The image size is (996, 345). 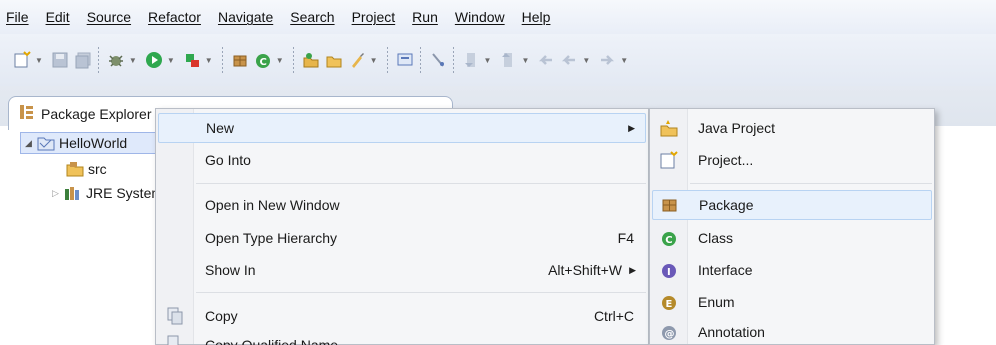 What do you see at coordinates (792, 238) in the screenshot?
I see `submenu-item-class: C Class` at bounding box center [792, 238].